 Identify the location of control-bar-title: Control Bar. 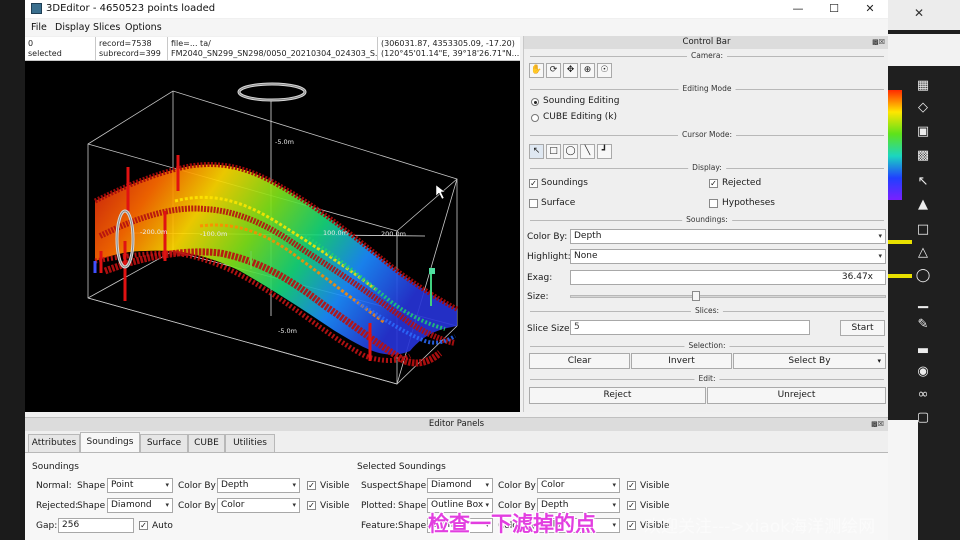
(706, 42).